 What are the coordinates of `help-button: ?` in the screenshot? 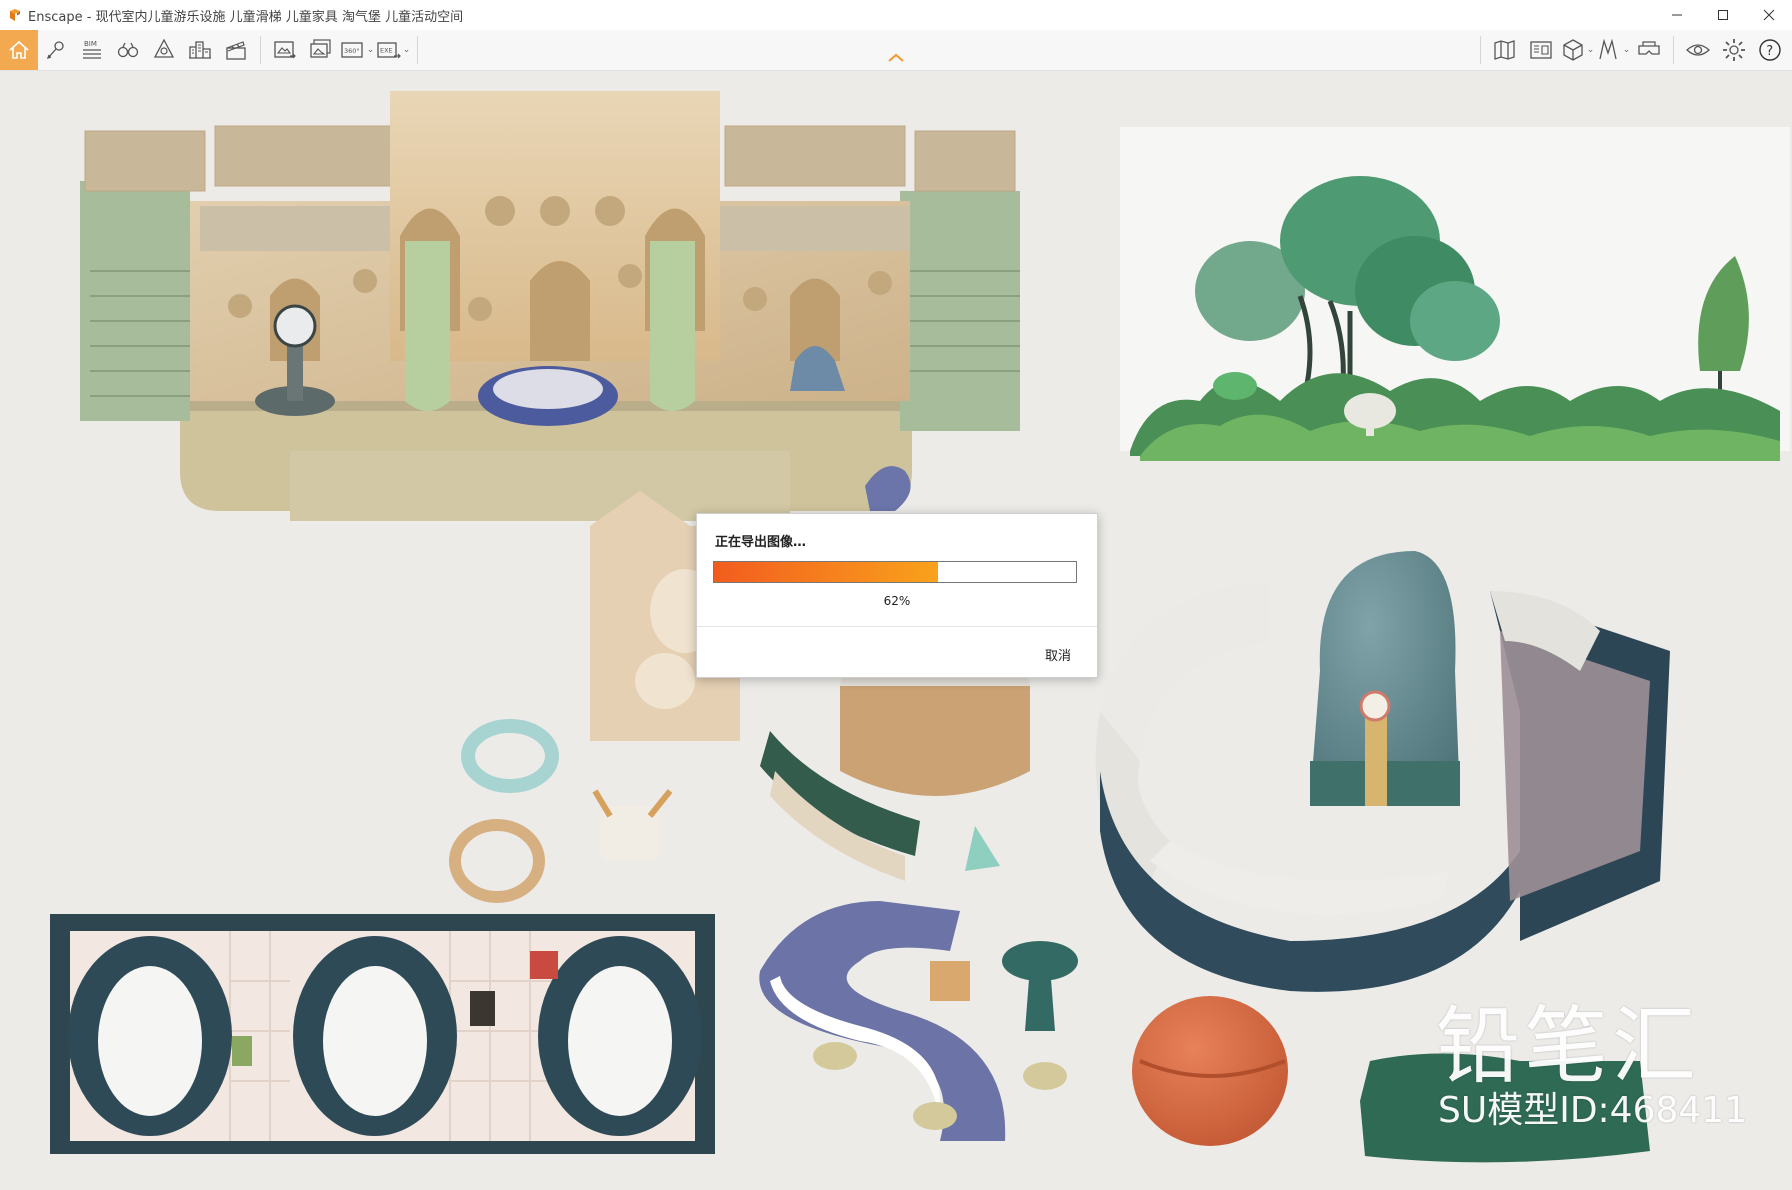 It's located at (1770, 50).